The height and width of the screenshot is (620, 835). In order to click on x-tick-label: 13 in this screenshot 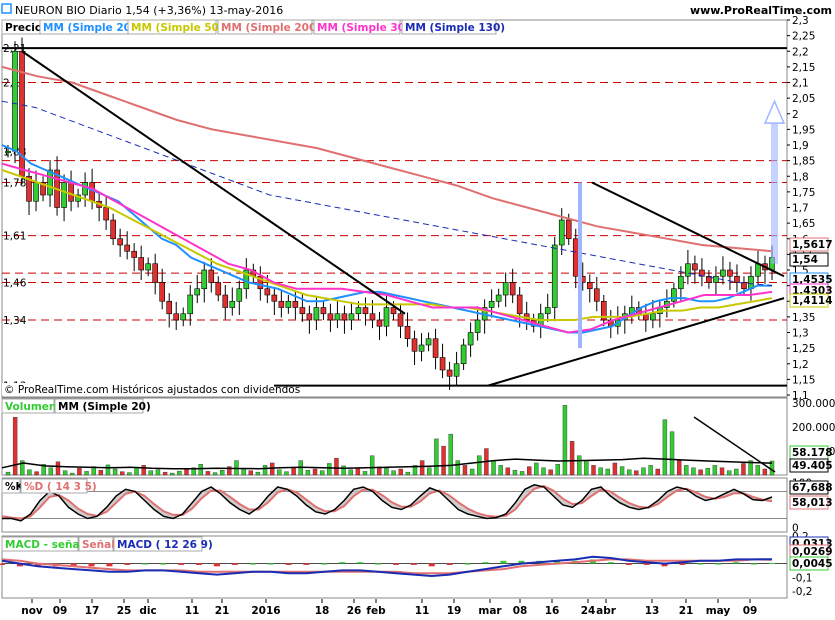, I will do `click(652, 611)`.